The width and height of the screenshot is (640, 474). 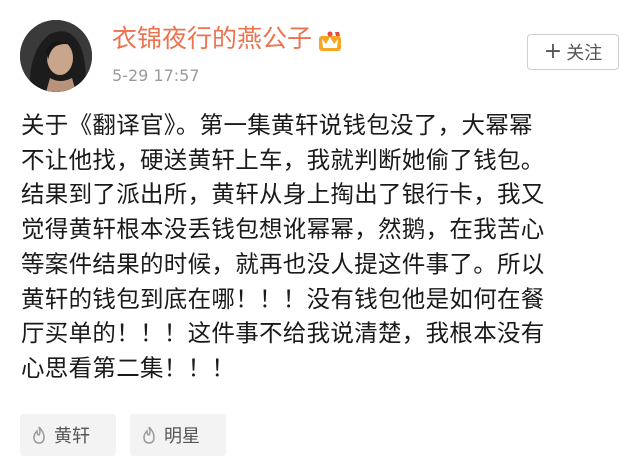 What do you see at coordinates (128, 367) in the screenshot?
I see `post-line: 心思看第二集！！！` at bounding box center [128, 367].